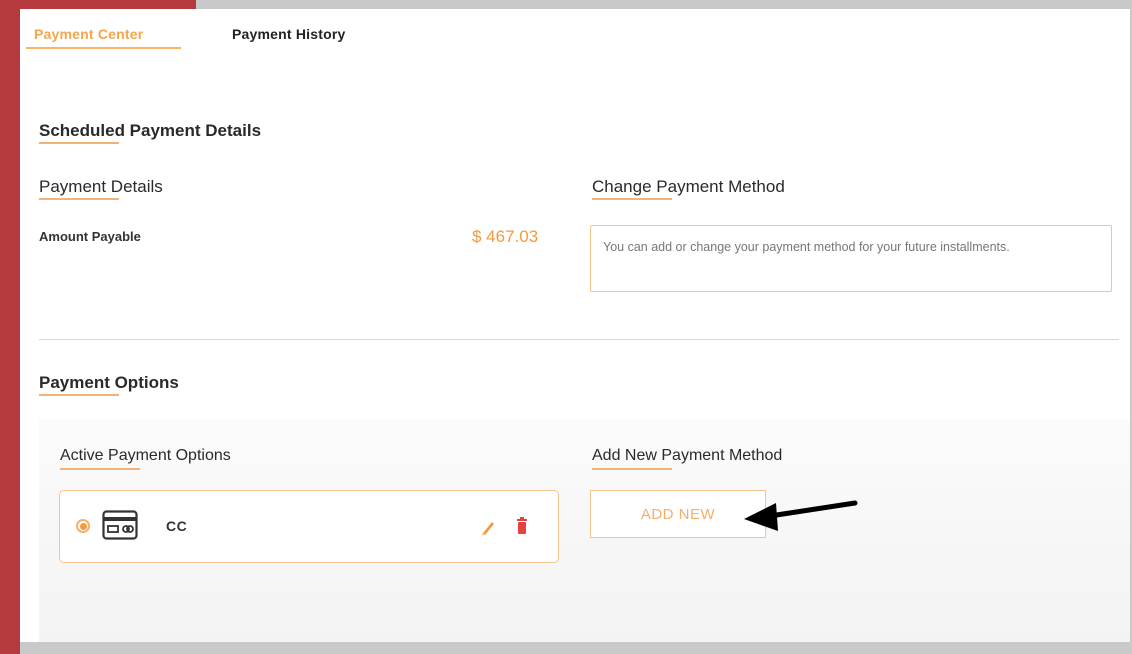  What do you see at coordinates (288, 34) in the screenshot?
I see `tab-payment-history: Payment History` at bounding box center [288, 34].